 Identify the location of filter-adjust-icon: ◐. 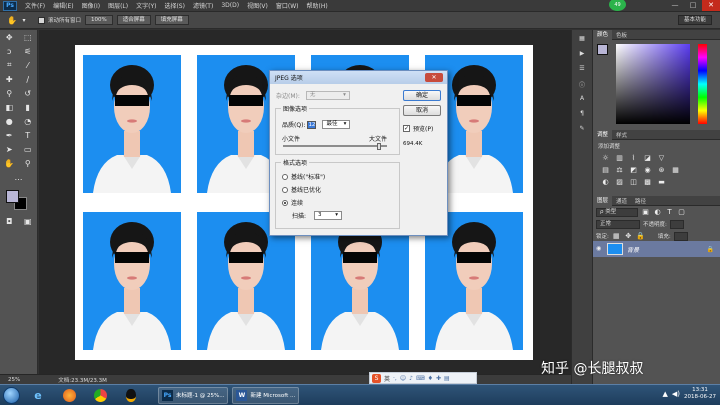
(657, 212).